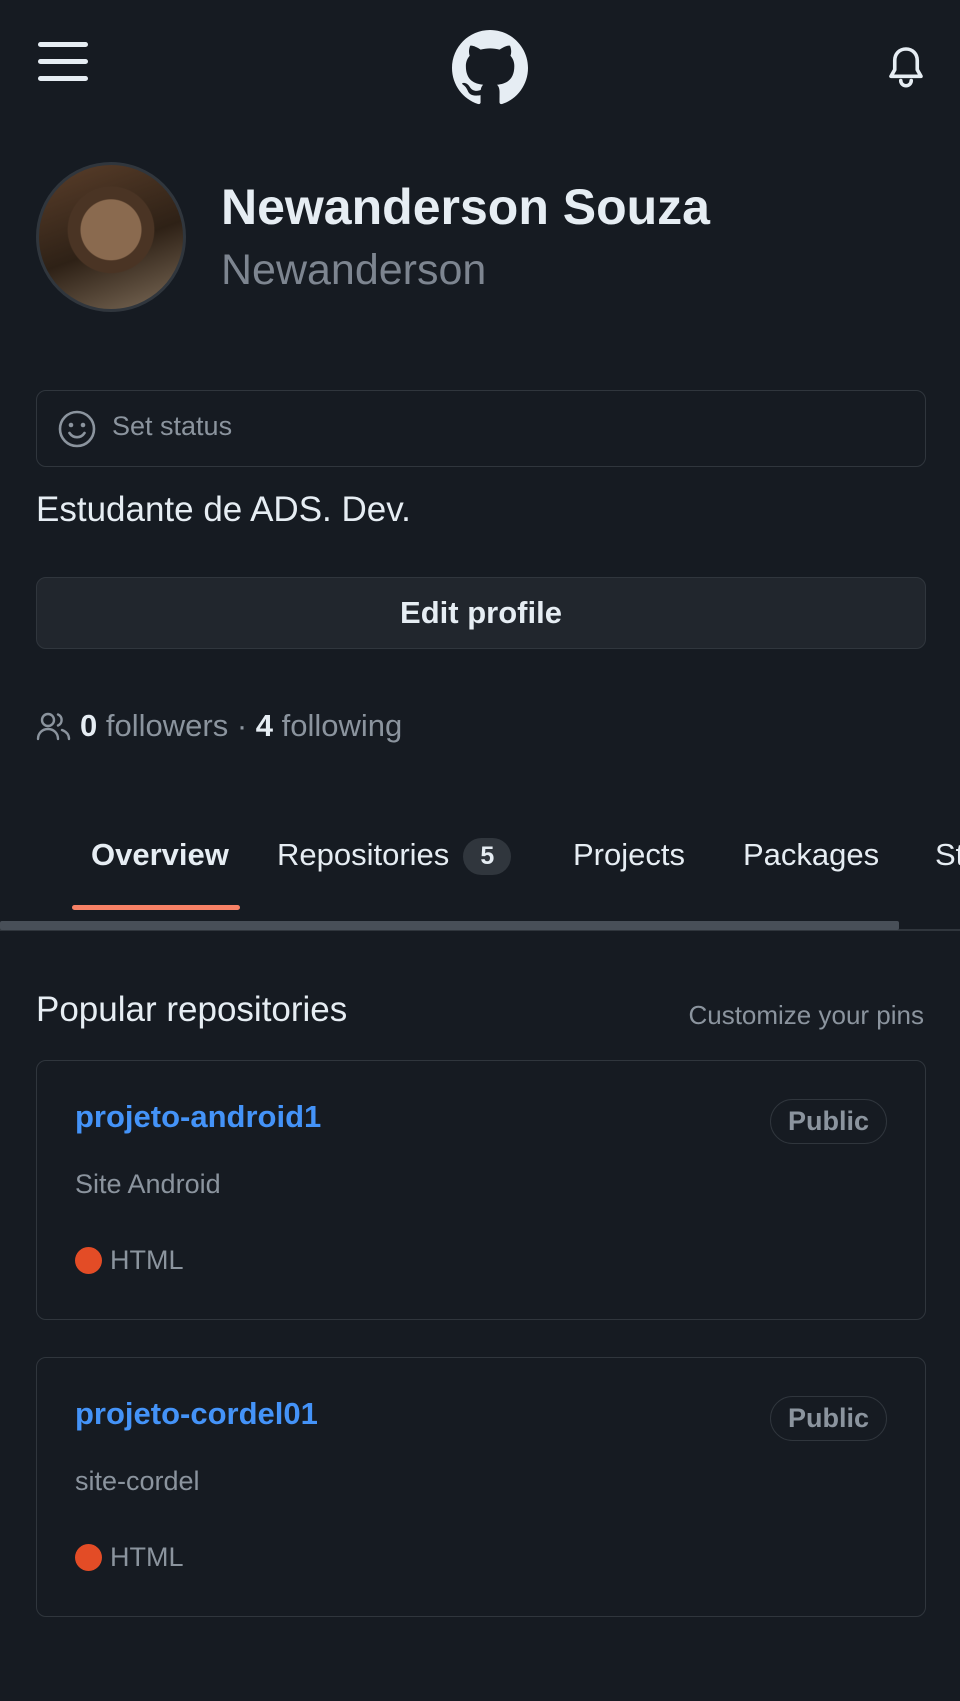  Describe the element at coordinates (223, 509) in the screenshot. I see `profile-bio: Estudante de ADS. Dev.` at that location.